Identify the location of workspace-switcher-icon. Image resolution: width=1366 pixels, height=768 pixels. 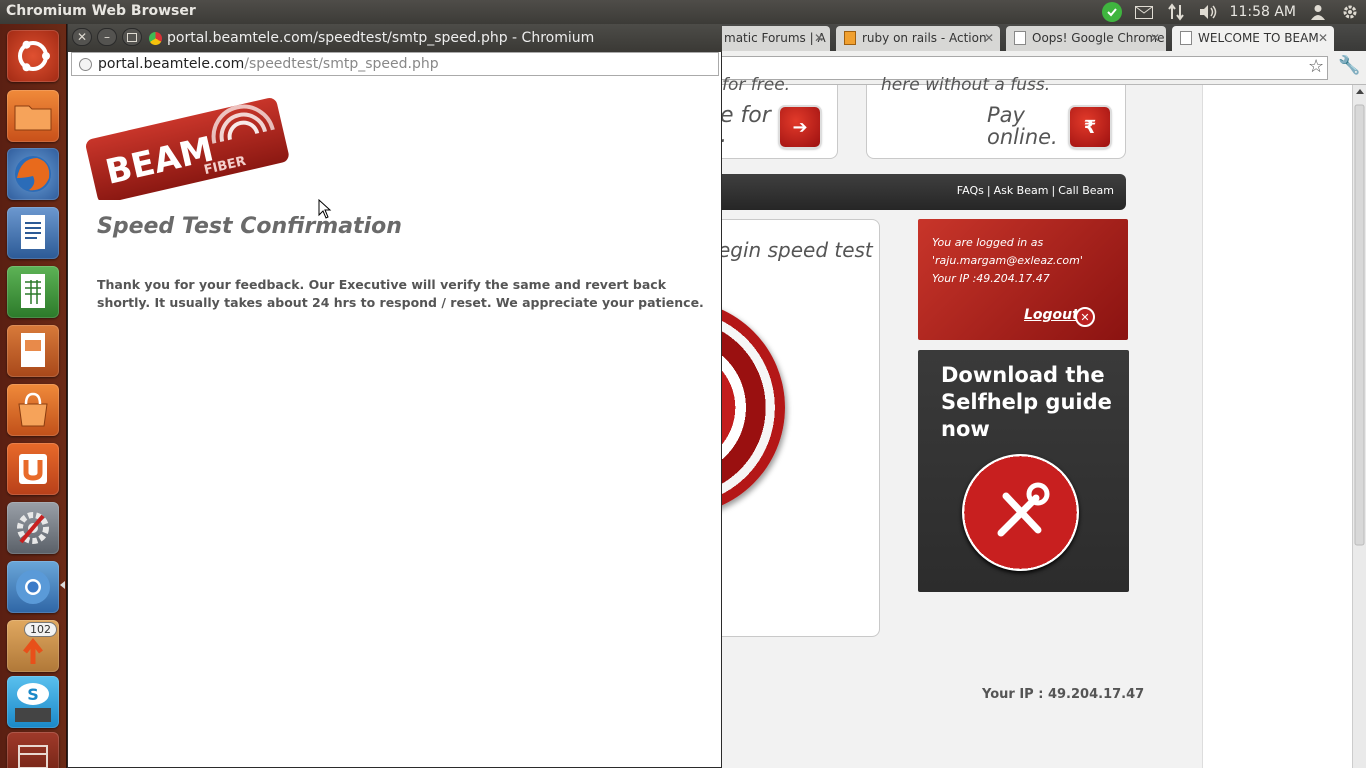
(33, 750).